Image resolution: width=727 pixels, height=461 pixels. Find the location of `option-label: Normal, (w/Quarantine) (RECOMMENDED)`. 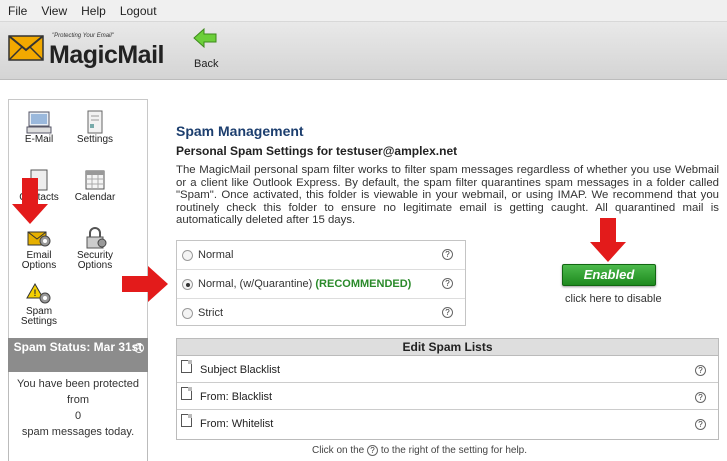

option-label: Normal, (w/Quarantine) (RECOMMENDED) is located at coordinates (304, 284).